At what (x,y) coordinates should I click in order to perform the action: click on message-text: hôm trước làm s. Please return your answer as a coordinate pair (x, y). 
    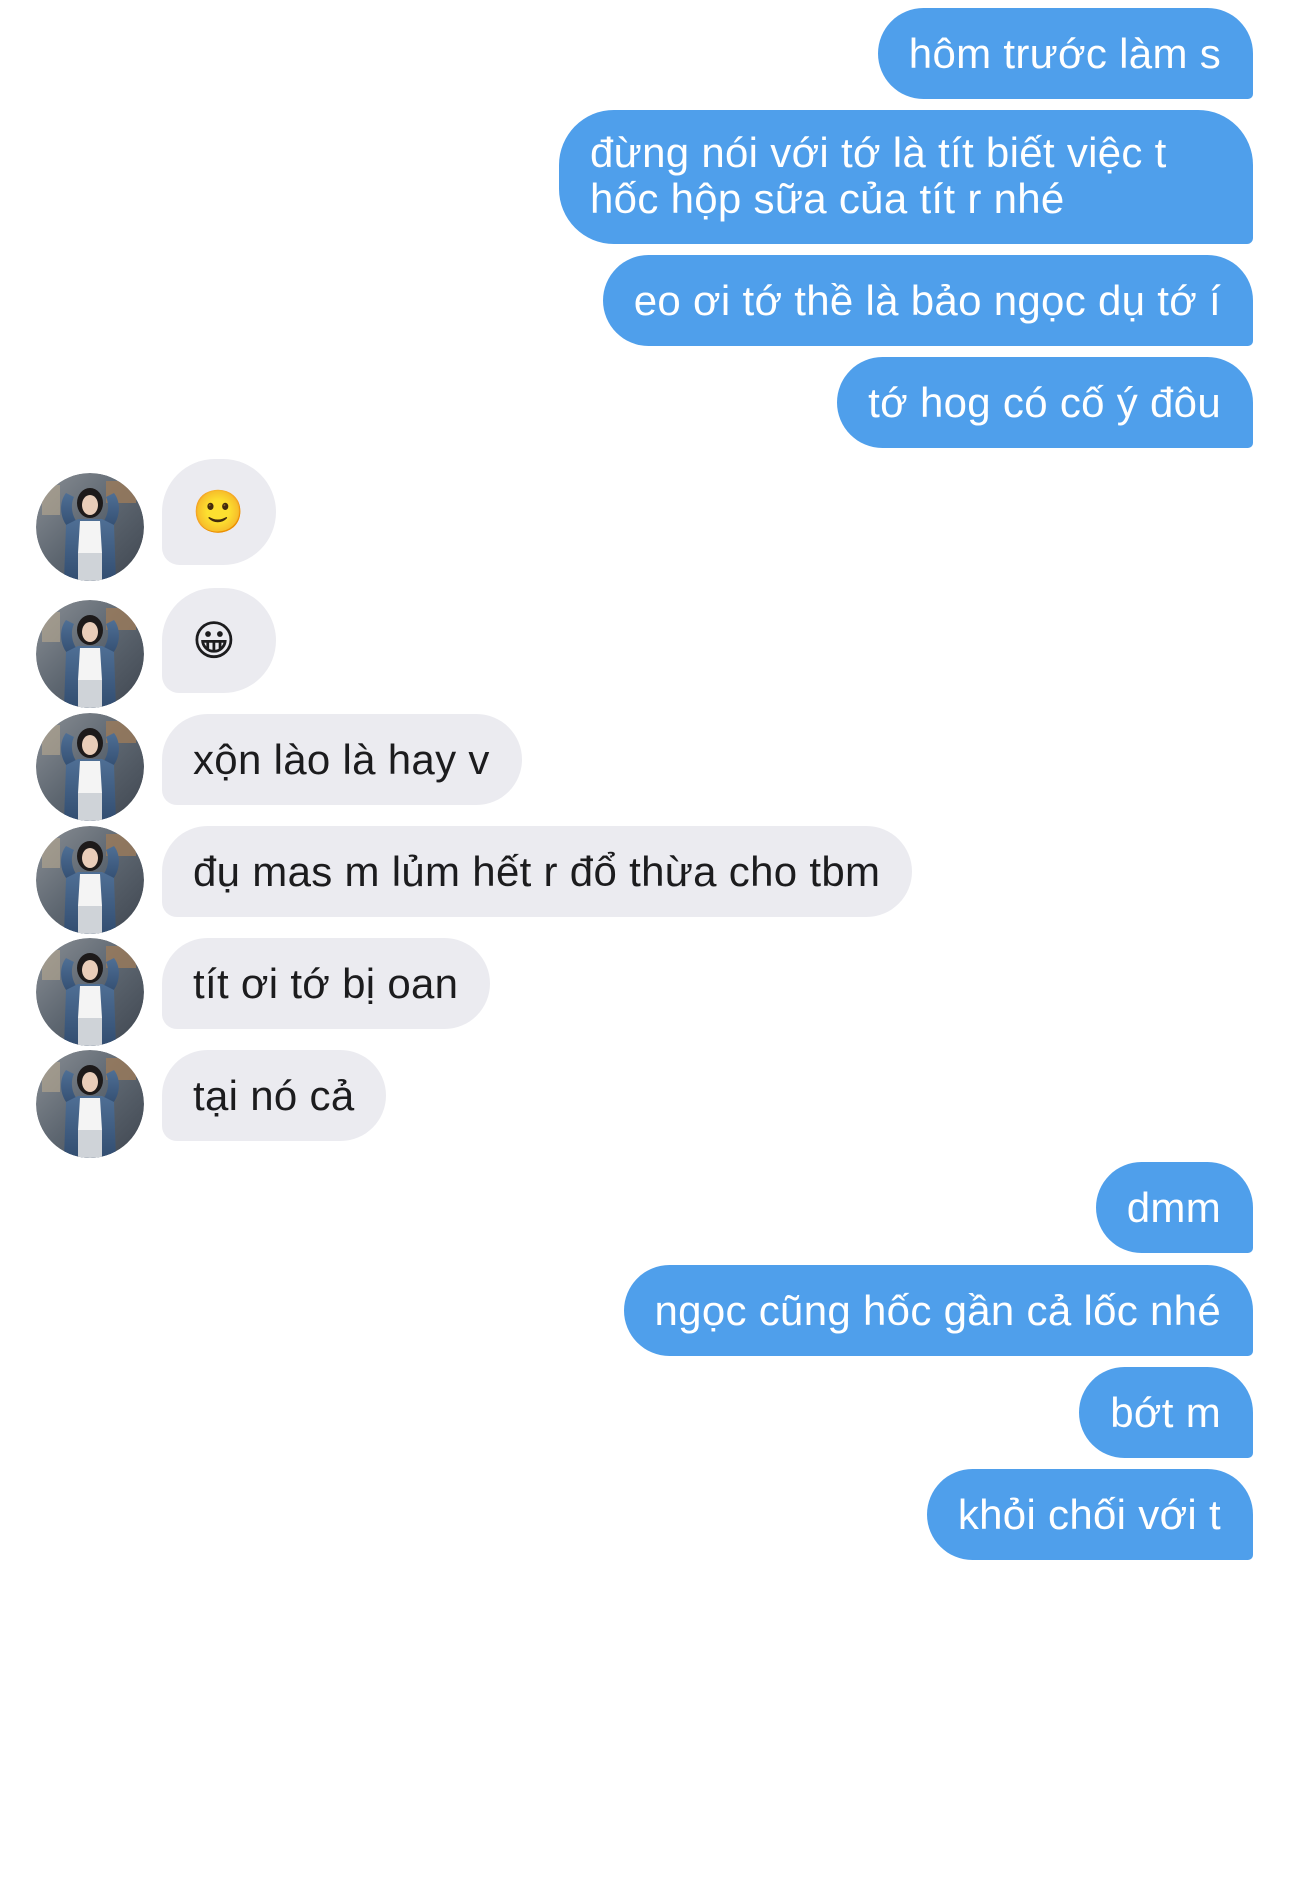
    Looking at the image, I should click on (1064, 53).